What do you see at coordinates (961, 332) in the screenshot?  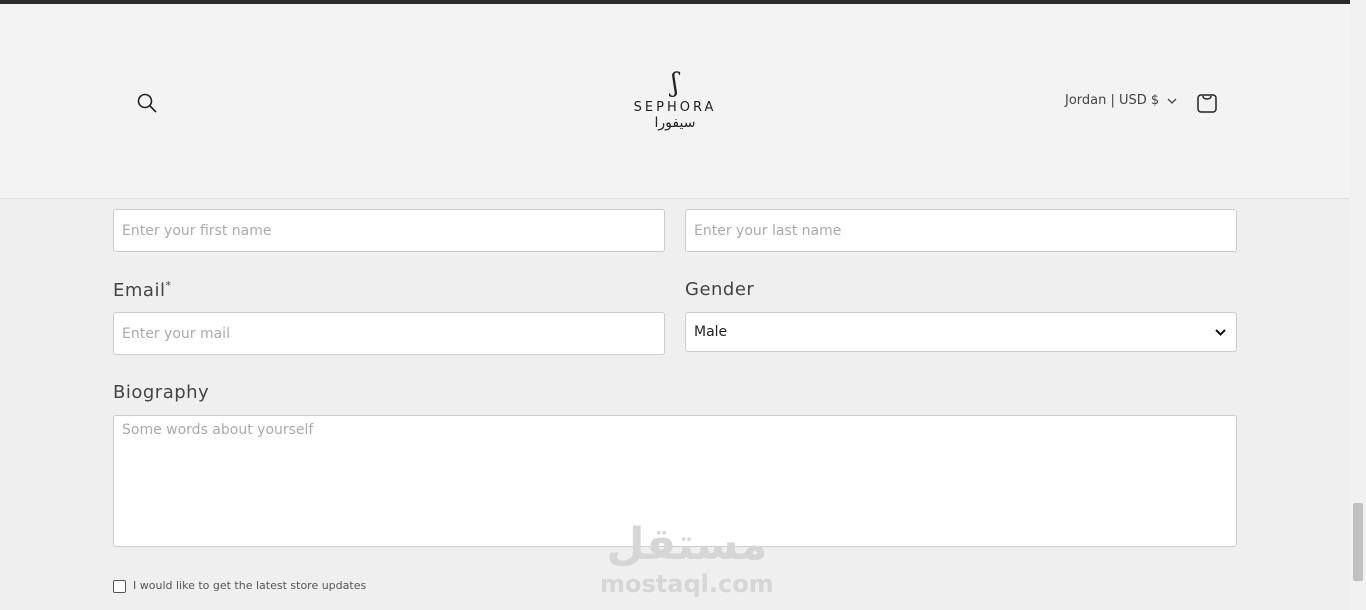 I see `gender-select: Male` at bounding box center [961, 332].